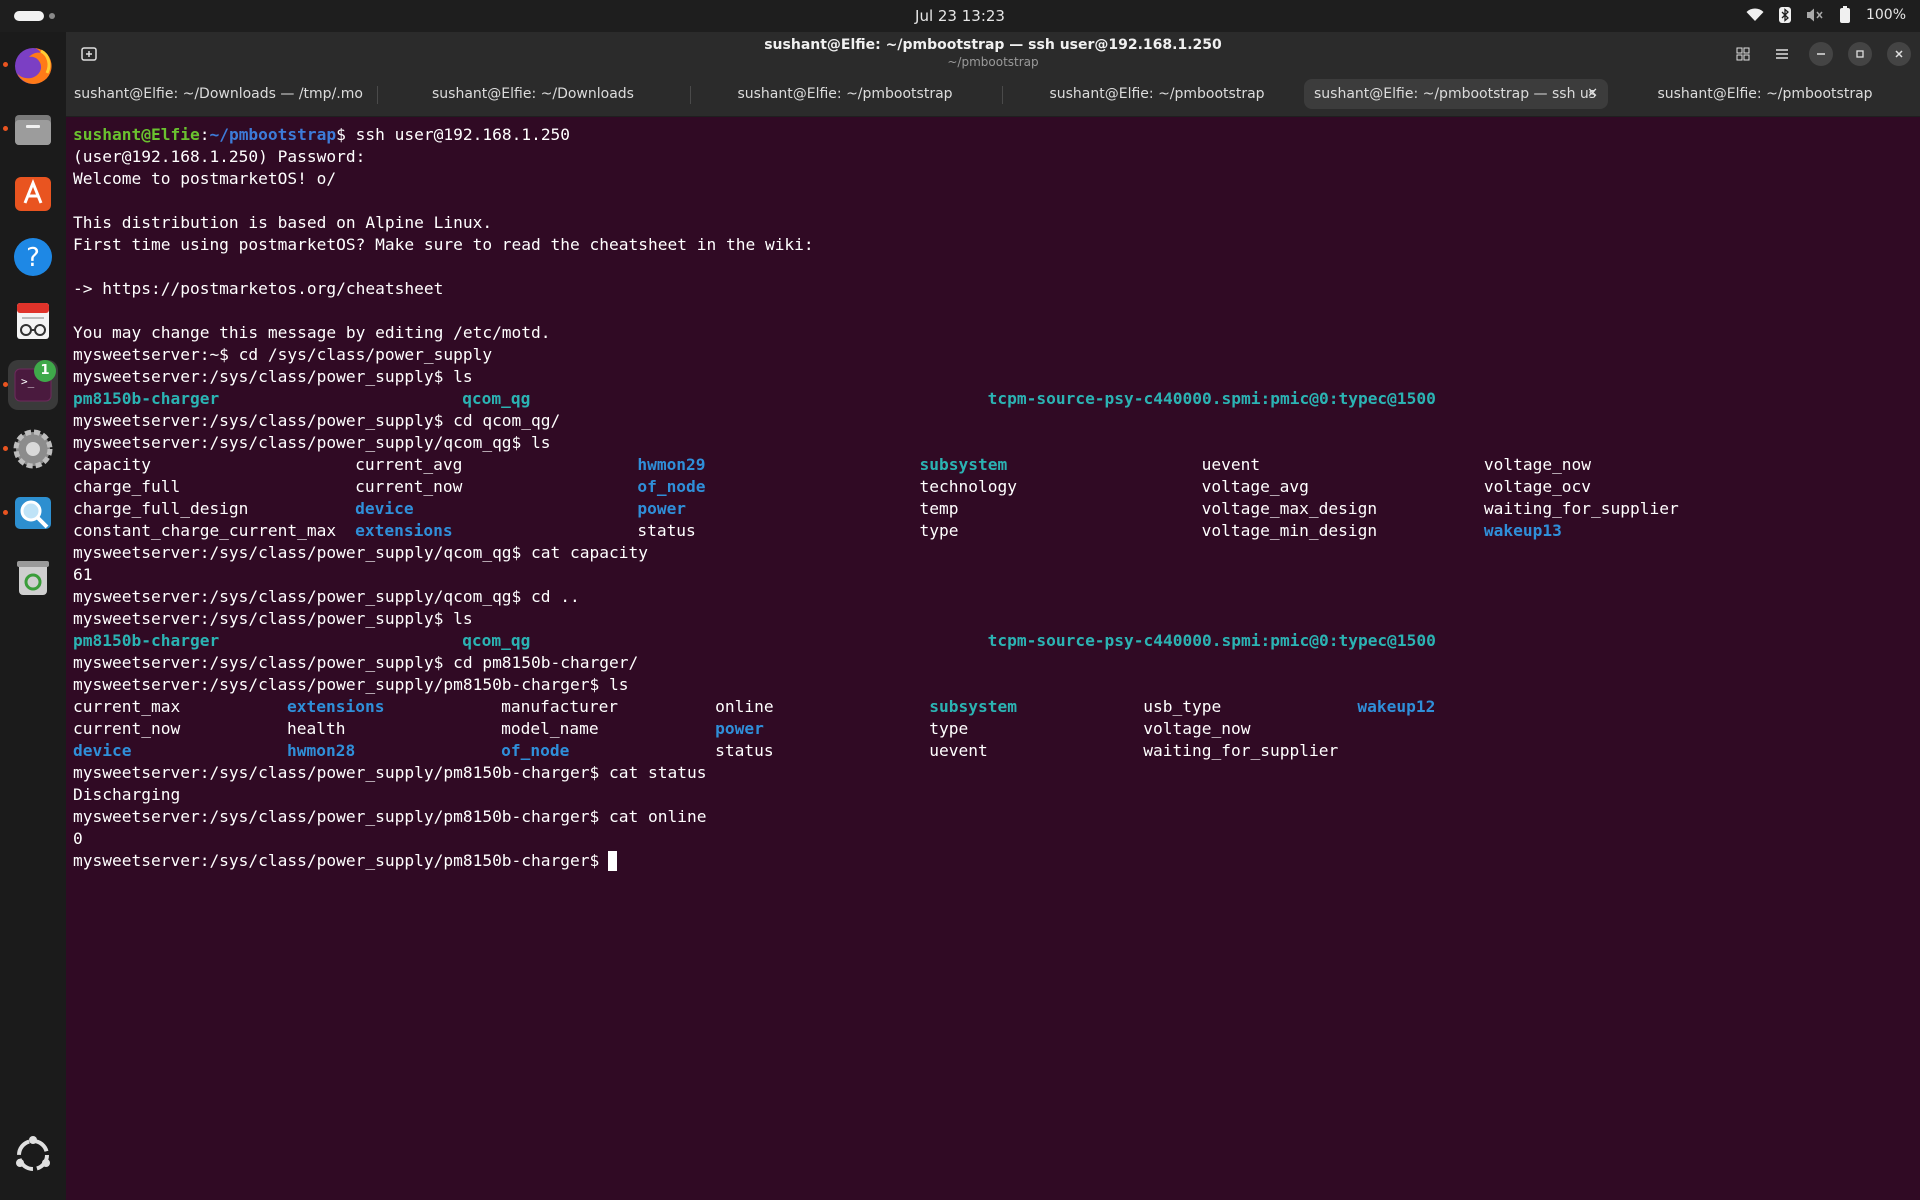 The width and height of the screenshot is (1920, 1200). Describe the element at coordinates (127, 728) in the screenshot. I see `ls-entry: current_now` at that location.